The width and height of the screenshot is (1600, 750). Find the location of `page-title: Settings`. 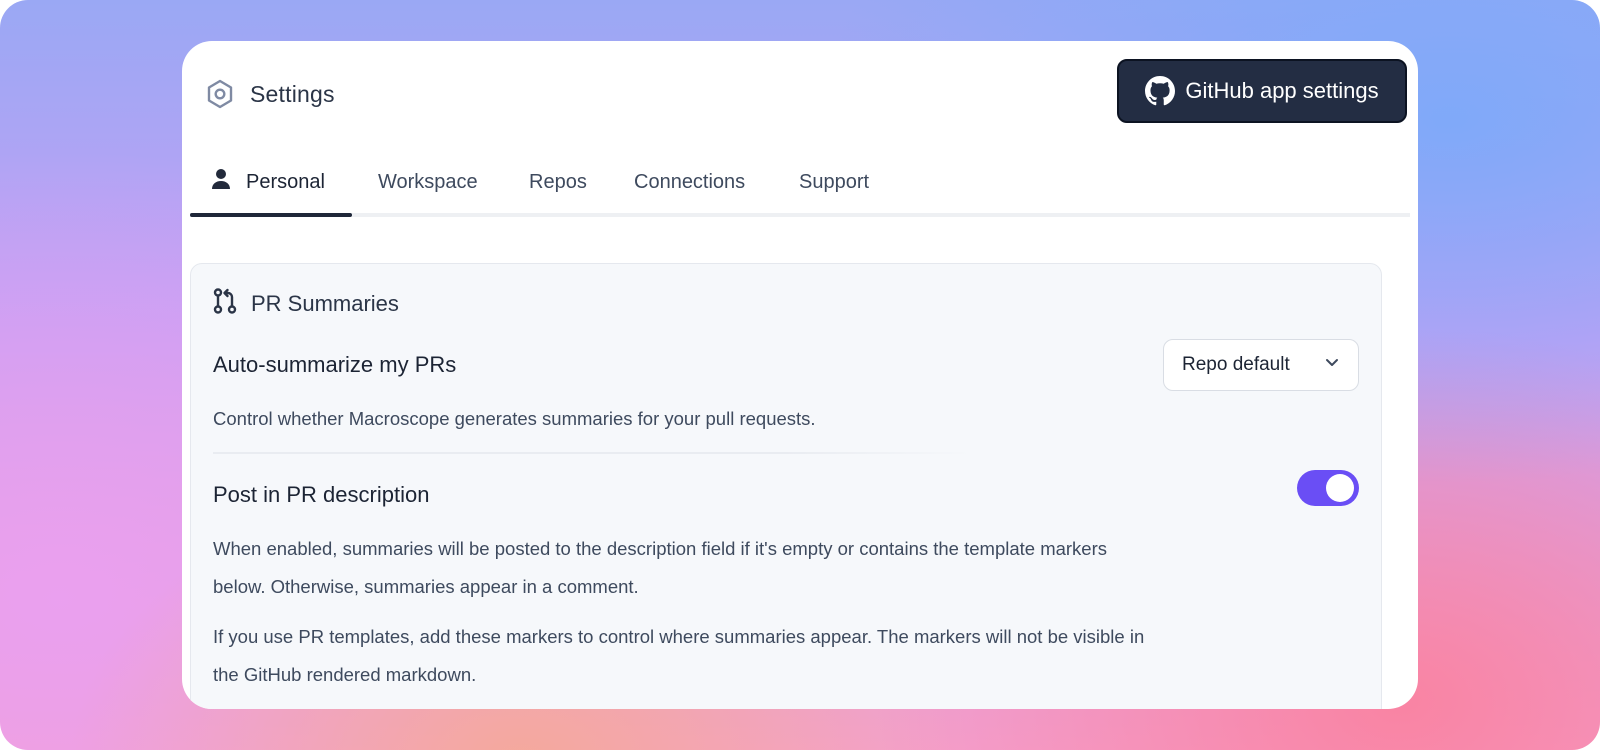

page-title: Settings is located at coordinates (292, 93).